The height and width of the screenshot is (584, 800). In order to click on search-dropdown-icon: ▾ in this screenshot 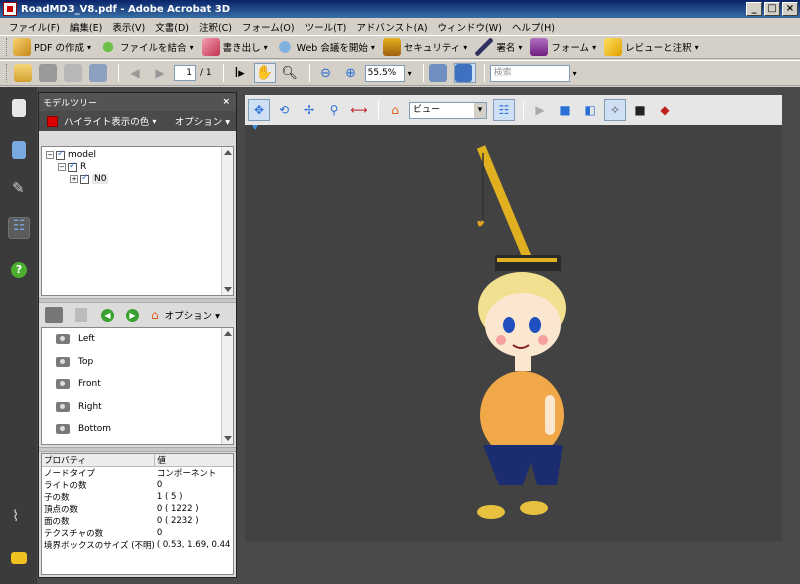, I will do `click(575, 73)`.